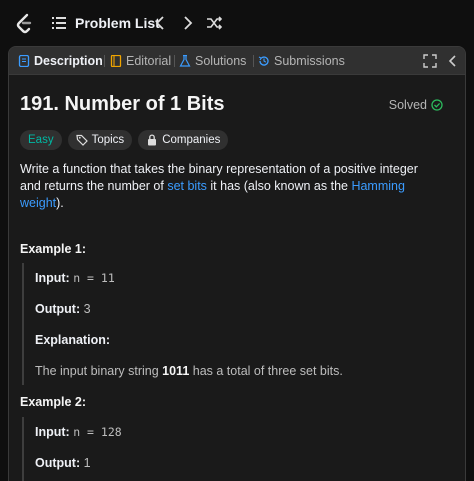 The height and width of the screenshot is (481, 474). Describe the element at coordinates (453, 61) in the screenshot. I see `collapse-icon` at that location.